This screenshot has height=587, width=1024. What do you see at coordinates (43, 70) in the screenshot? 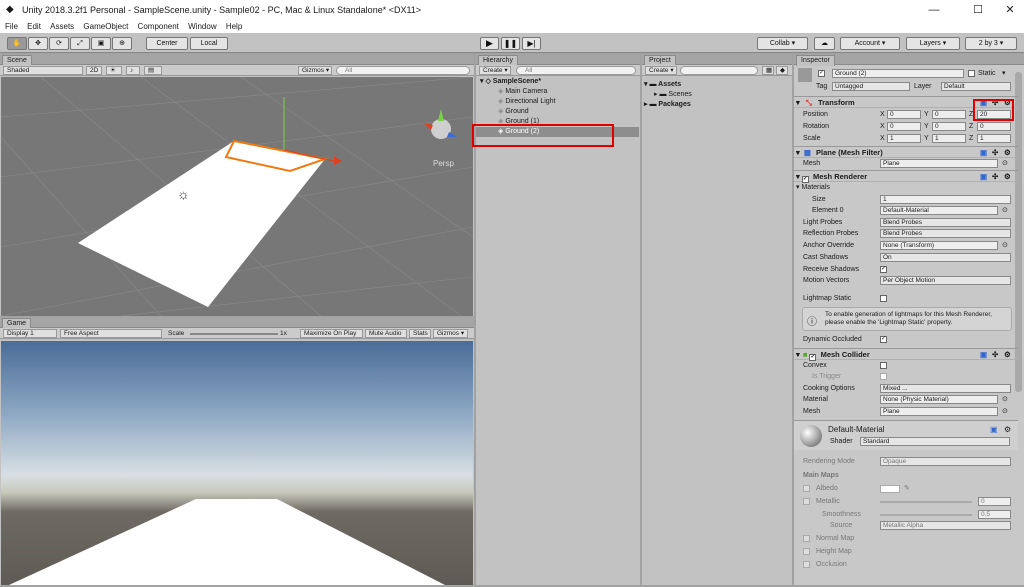
I see `shading-dropdown: Shaded` at bounding box center [43, 70].